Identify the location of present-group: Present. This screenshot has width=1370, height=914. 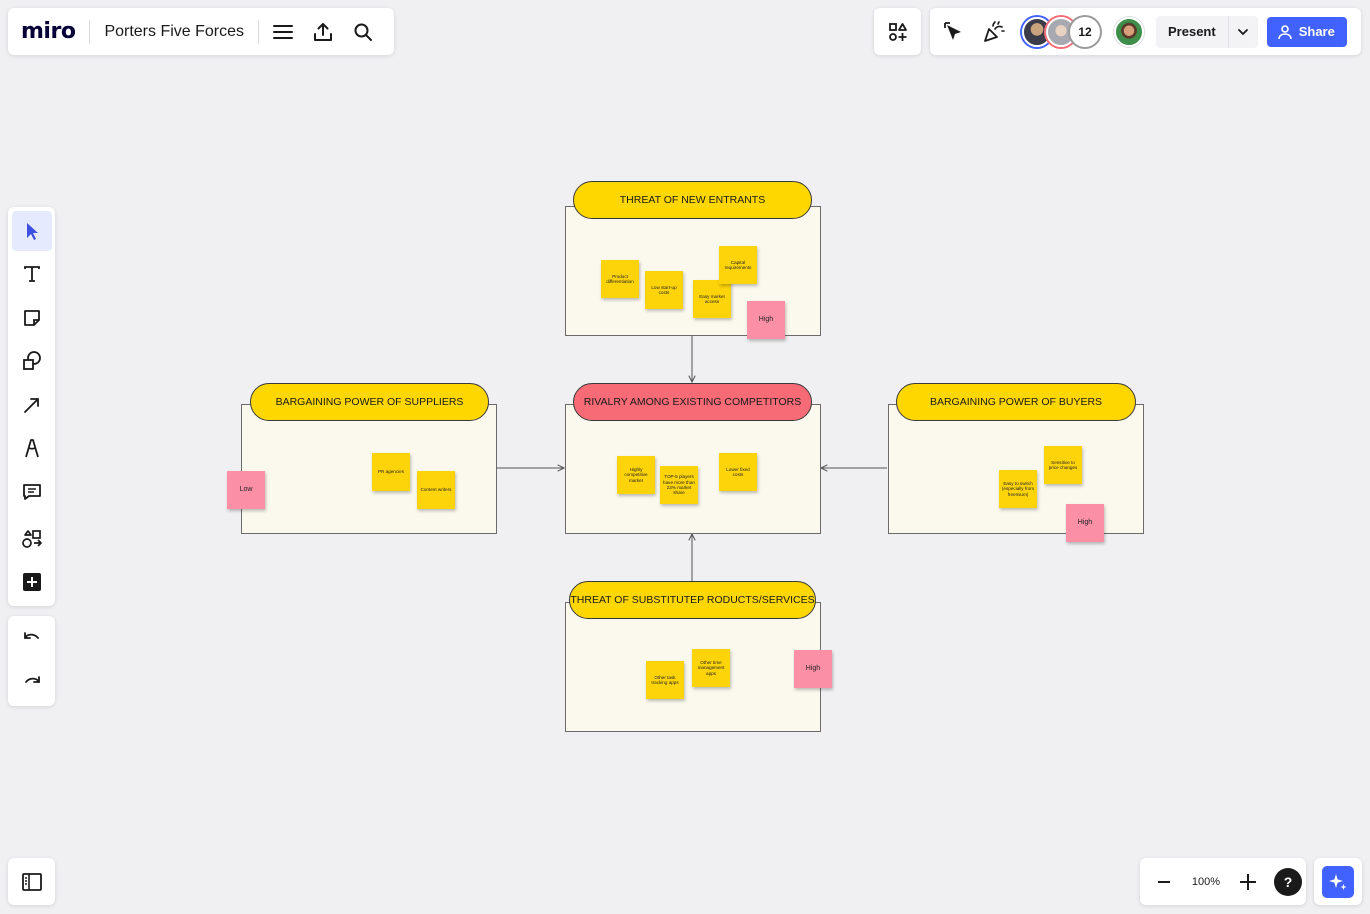
(1207, 31).